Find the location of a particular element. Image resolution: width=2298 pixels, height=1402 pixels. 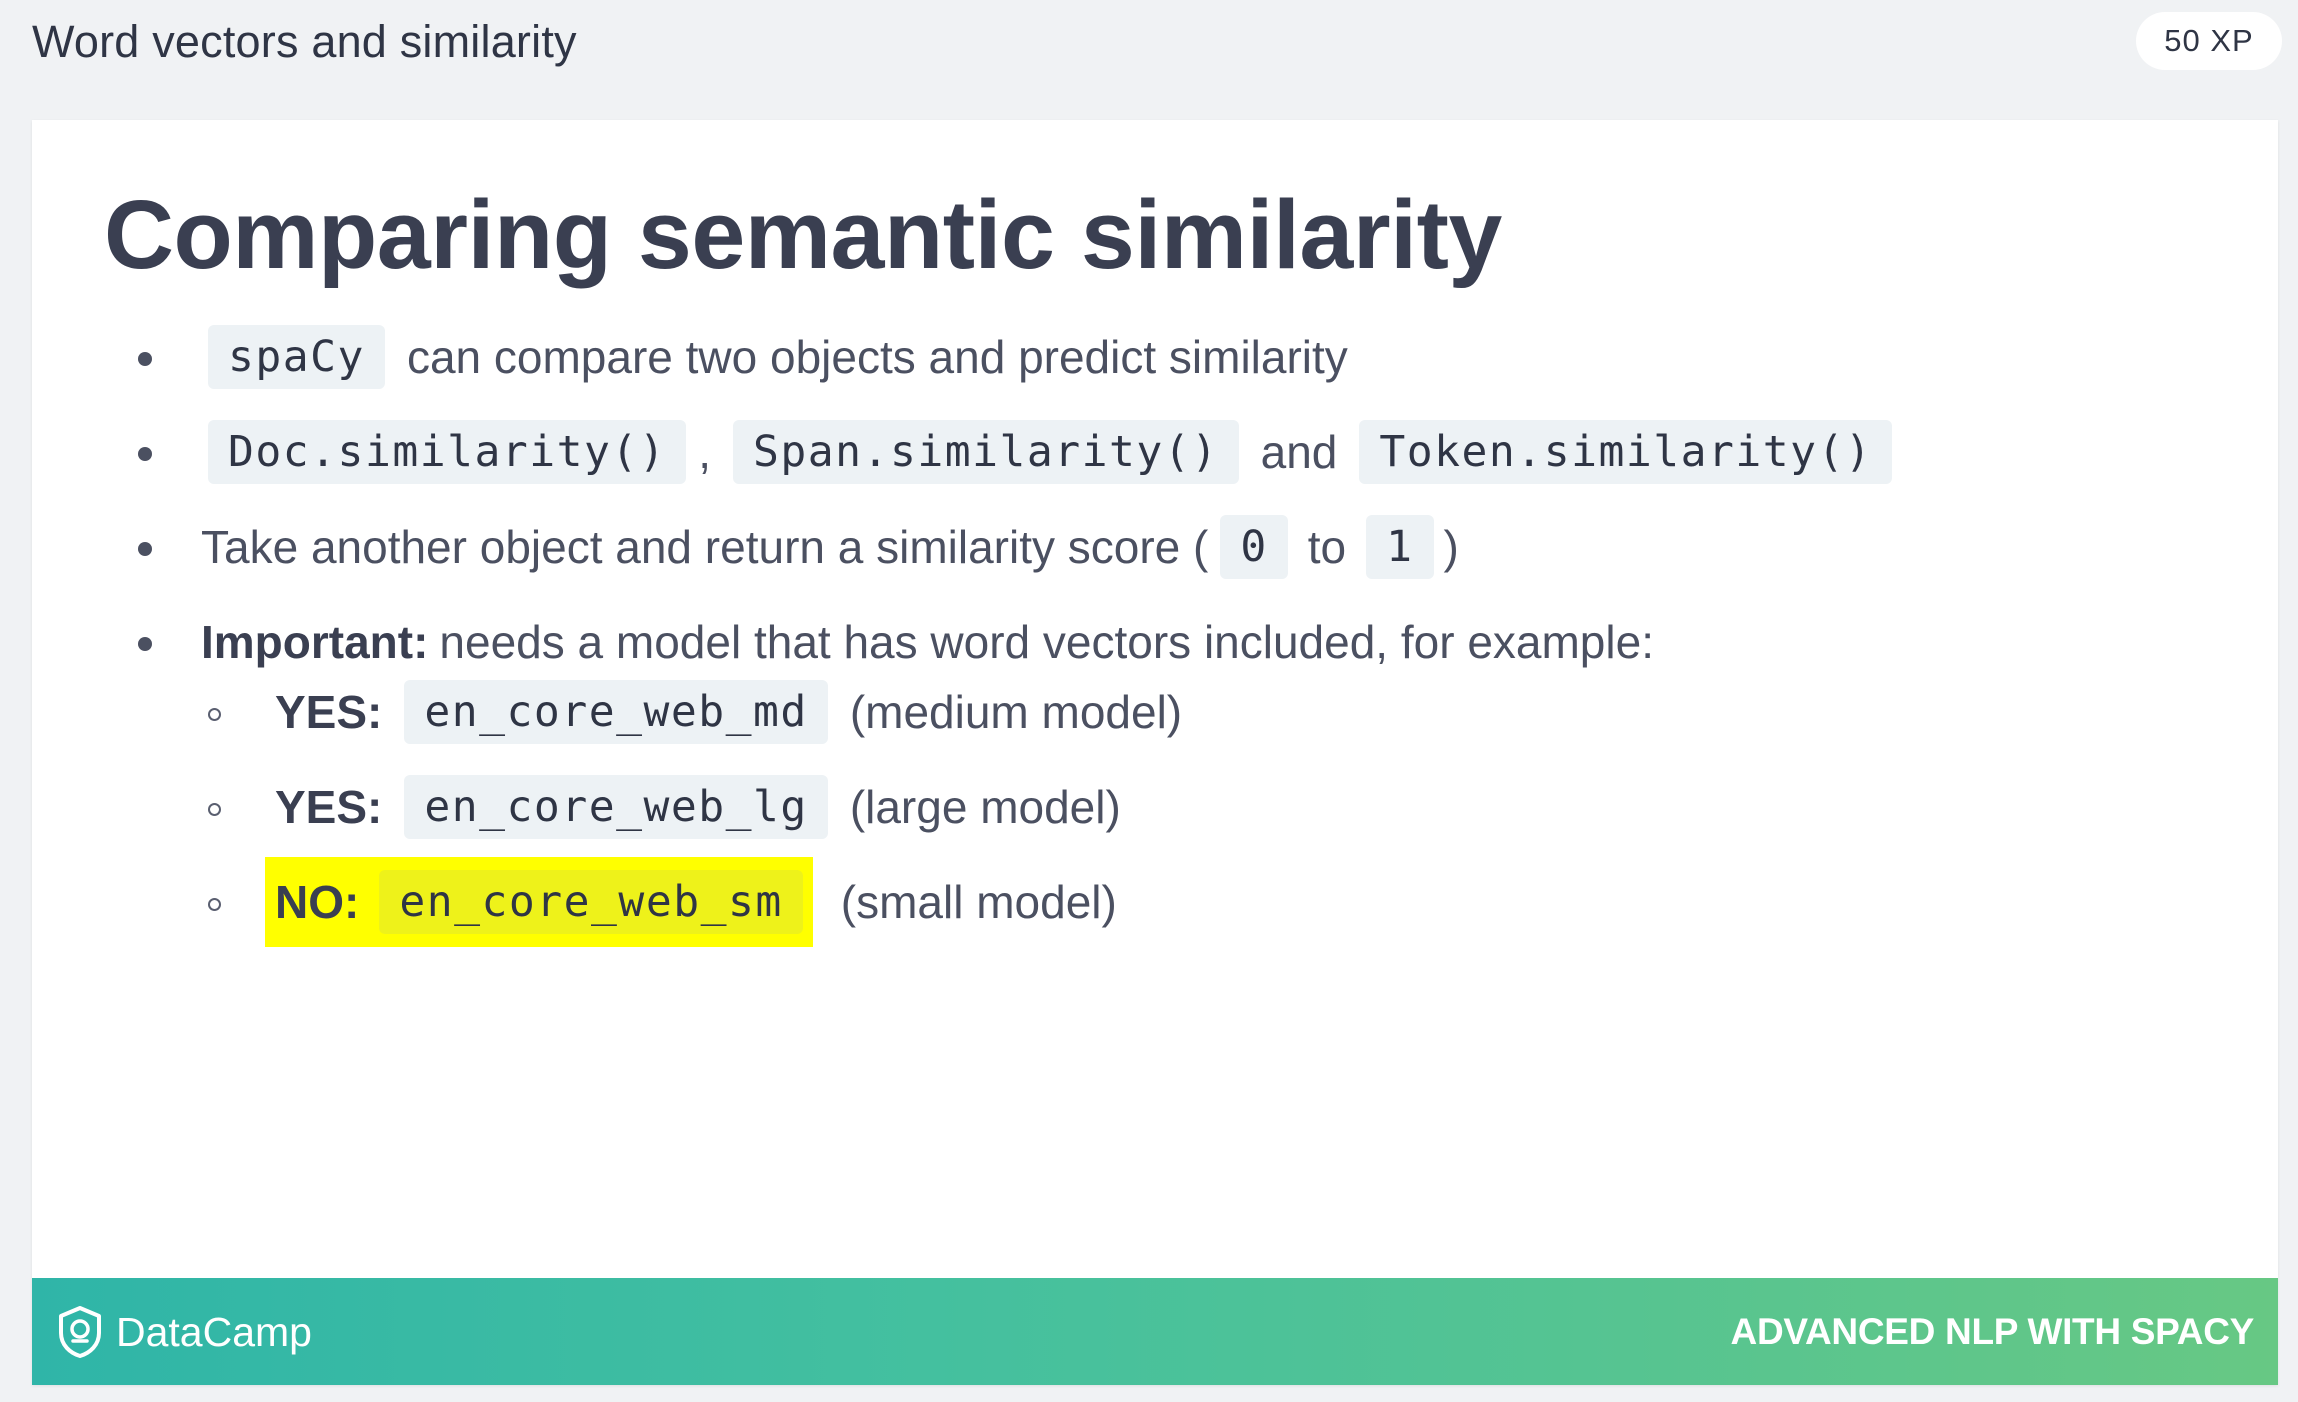

slide-footer: DataCamp ADVANCED NLP WITH SPACY is located at coordinates (1155, 1331).